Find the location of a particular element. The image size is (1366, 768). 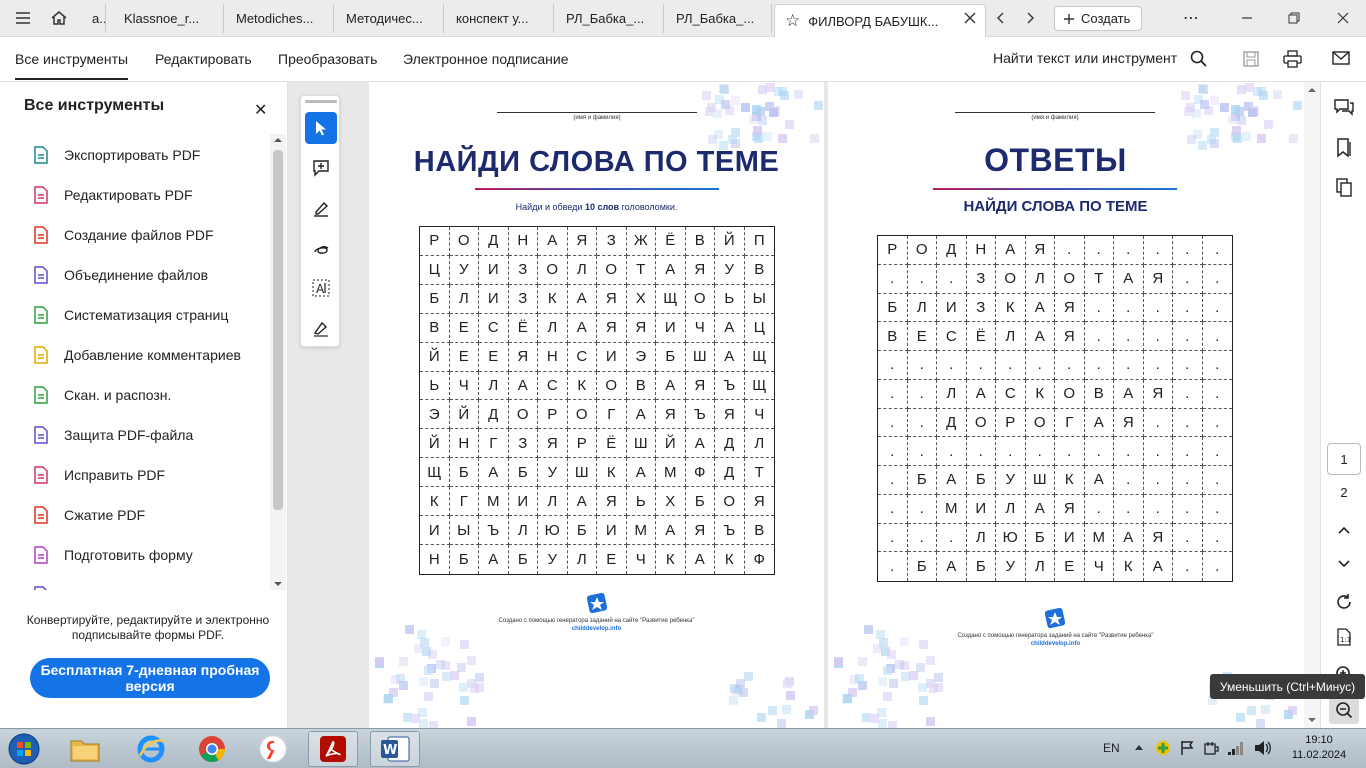

drag-handle is located at coordinates (321, 101).